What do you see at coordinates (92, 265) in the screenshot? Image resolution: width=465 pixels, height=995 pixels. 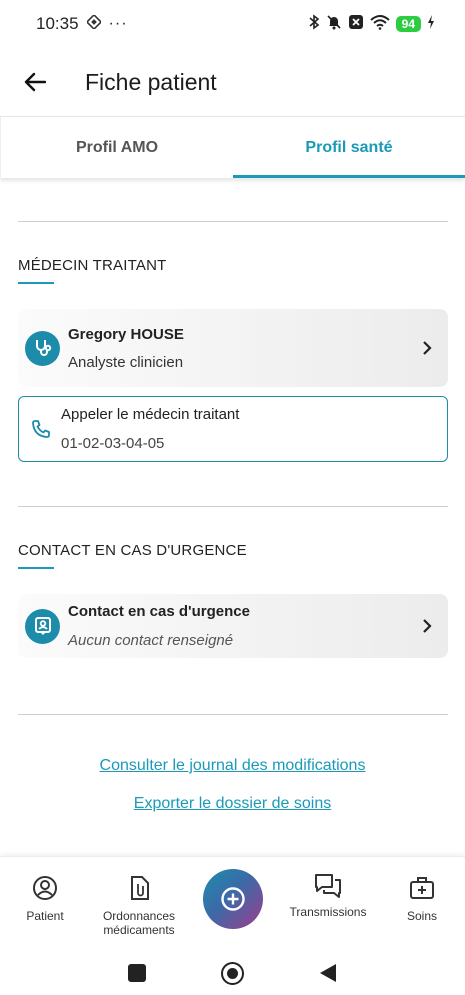 I see `section-title-medecin: MÉDECIN TRAITANT` at bounding box center [92, 265].